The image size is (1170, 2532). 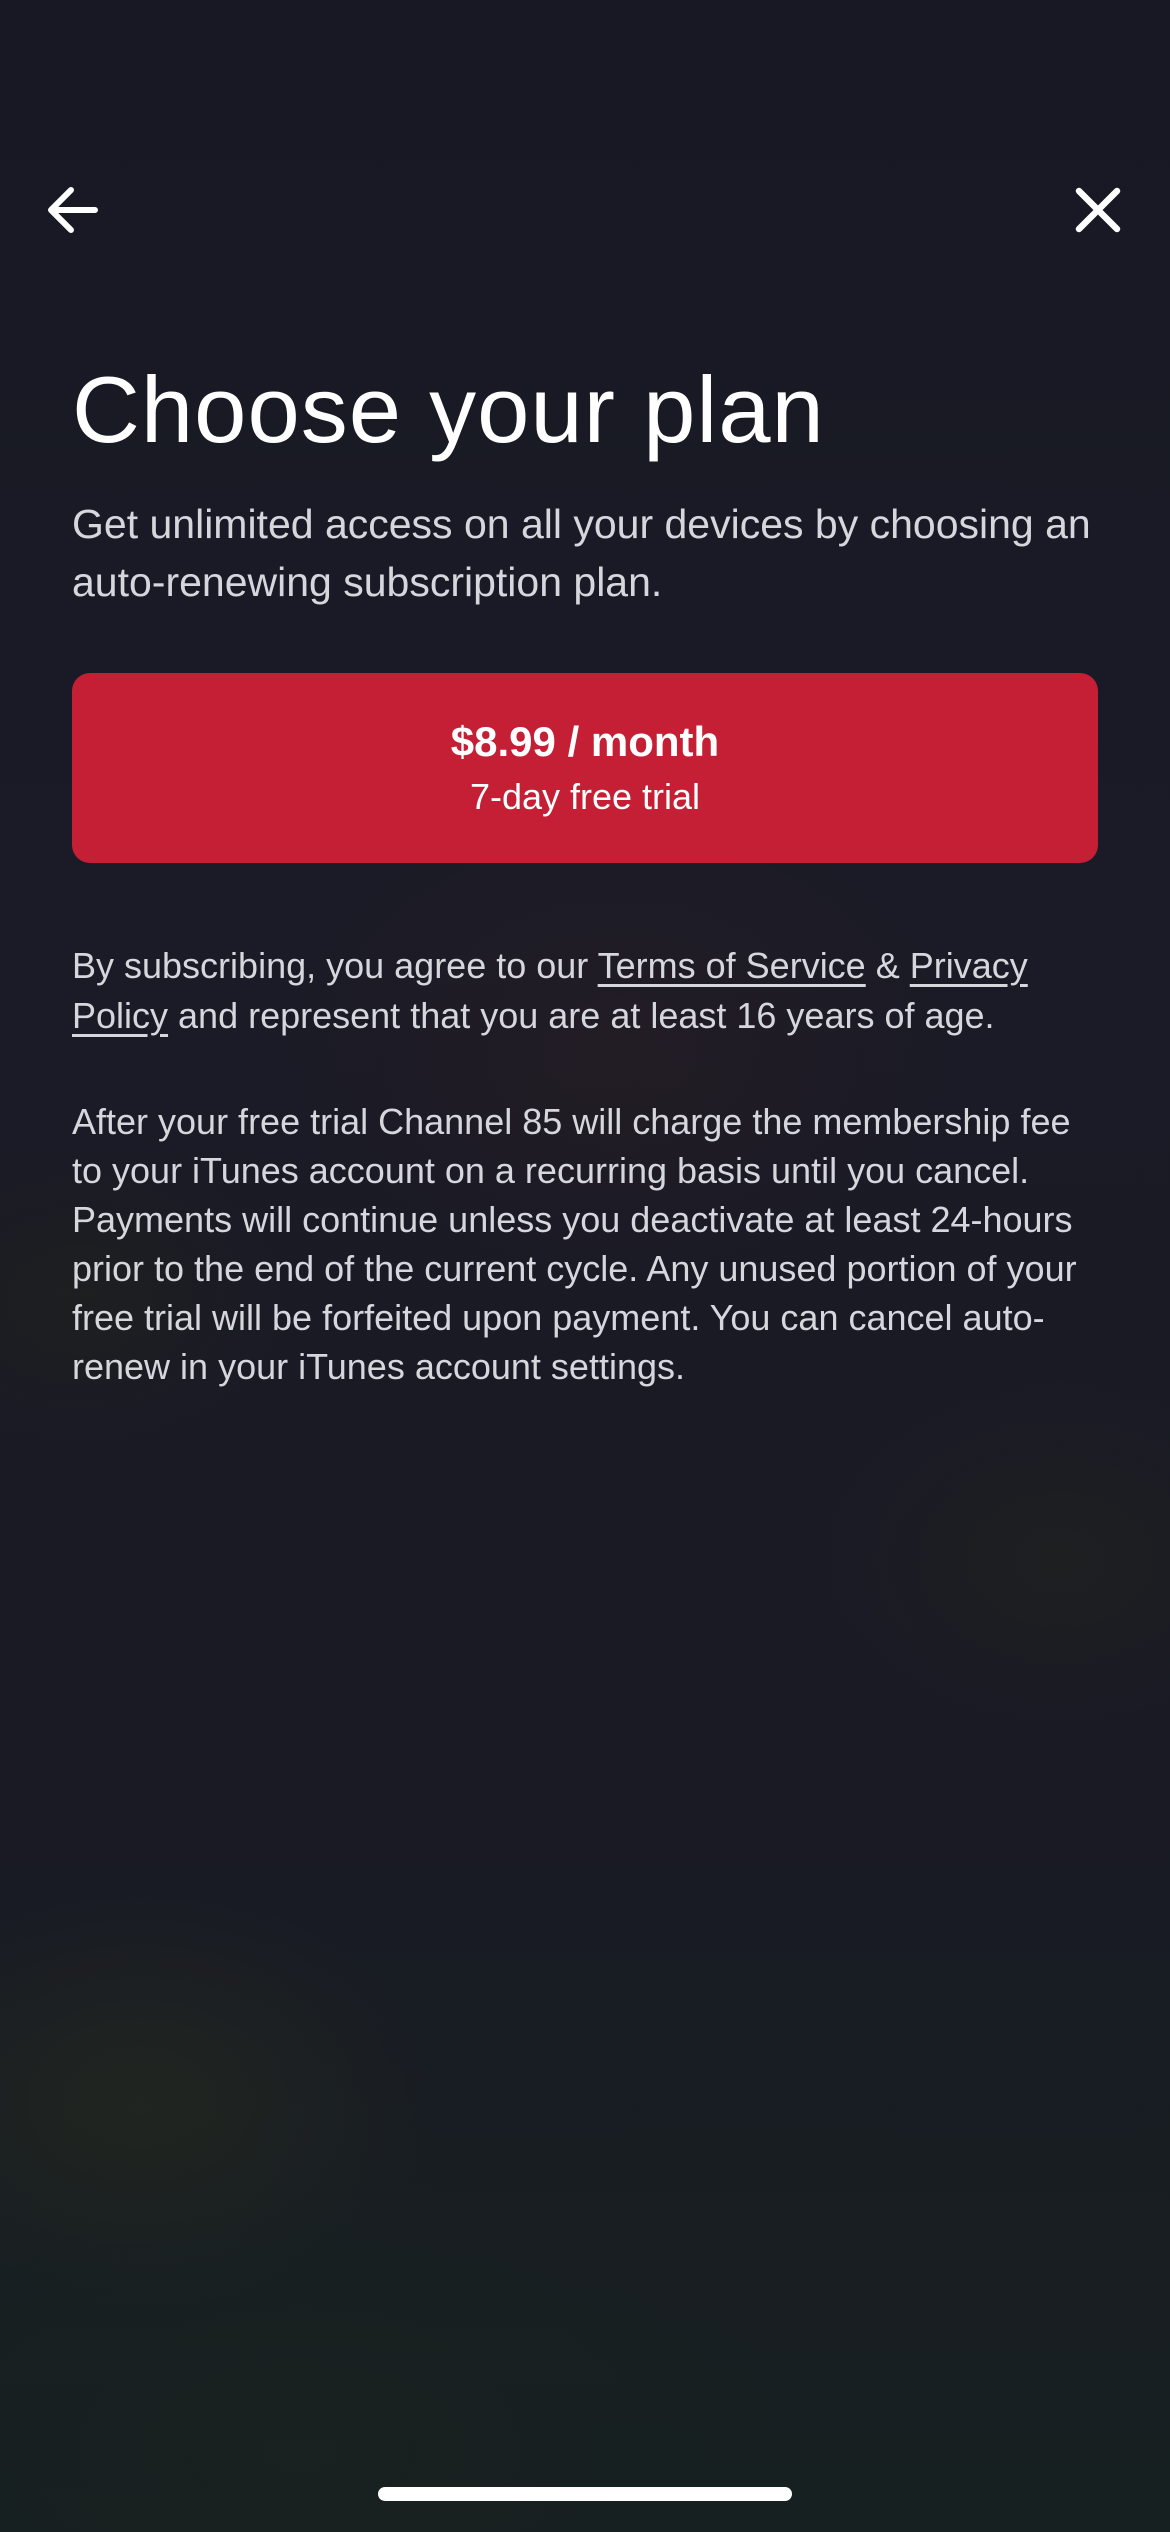 What do you see at coordinates (585, 210) in the screenshot?
I see `top-navigation-bar` at bounding box center [585, 210].